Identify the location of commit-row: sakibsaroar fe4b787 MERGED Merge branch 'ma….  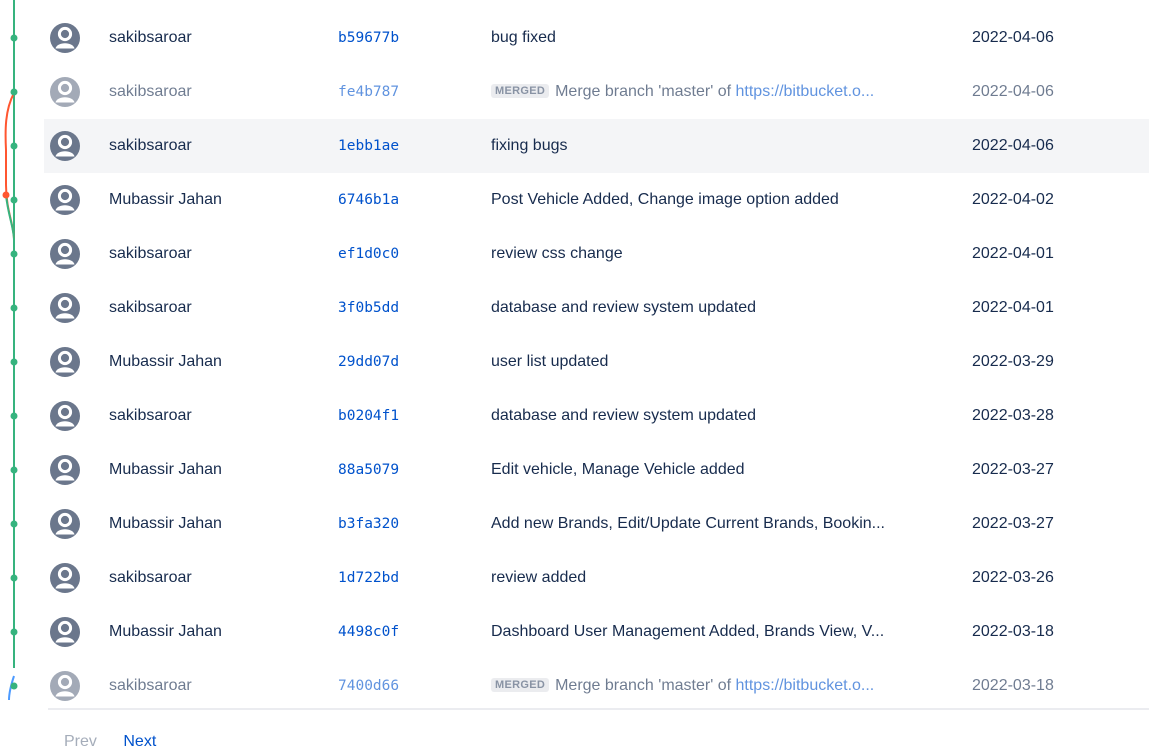
(596, 92).